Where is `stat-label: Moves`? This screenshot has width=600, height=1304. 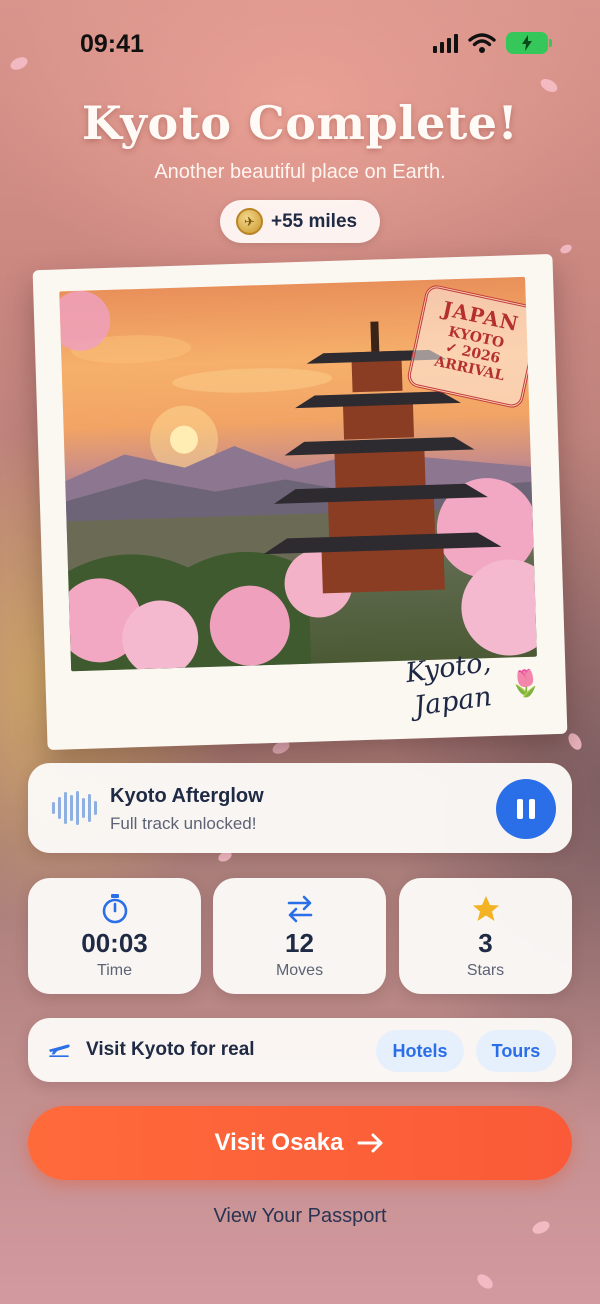
stat-label: Moves is located at coordinates (299, 970).